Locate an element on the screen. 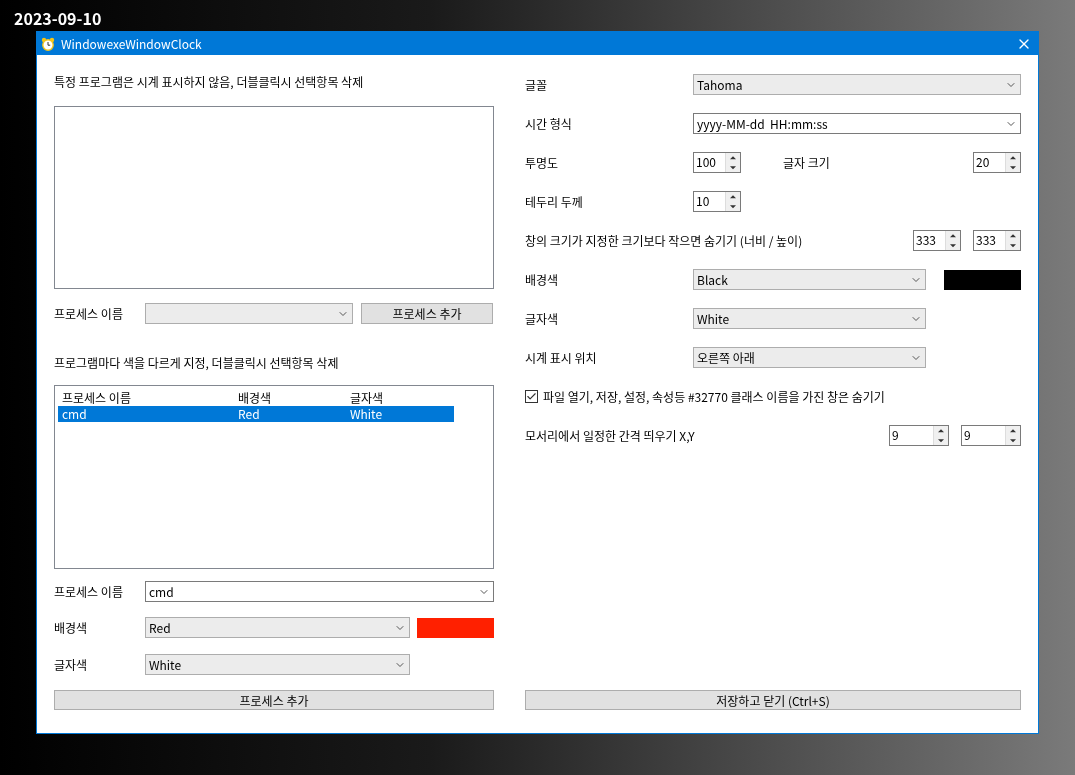  field-label: 테두리 두께 is located at coordinates (554, 201).